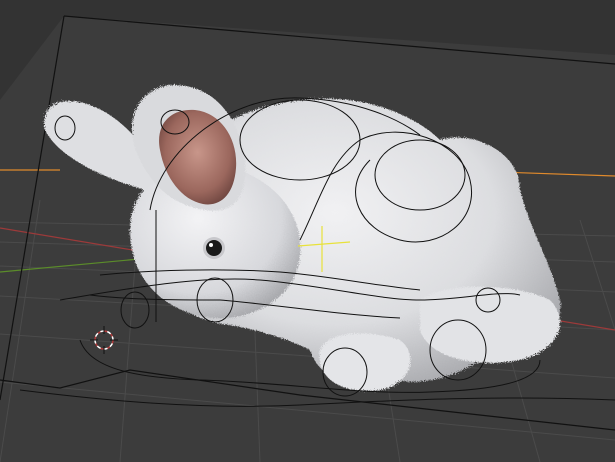 This screenshot has width=615, height=462. What do you see at coordinates (211, 245) in the screenshot?
I see `rabbit-eye-highlight` at bounding box center [211, 245].